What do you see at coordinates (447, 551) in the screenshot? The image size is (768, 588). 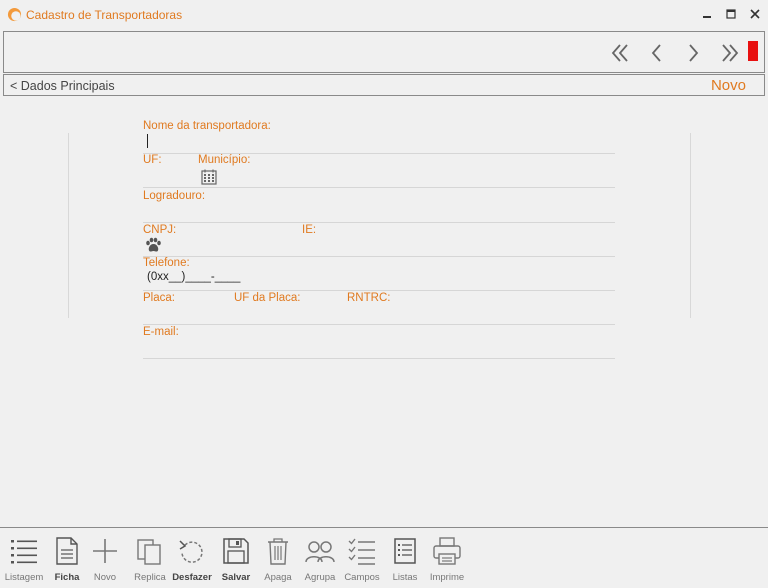 I see `printer-icon` at bounding box center [447, 551].